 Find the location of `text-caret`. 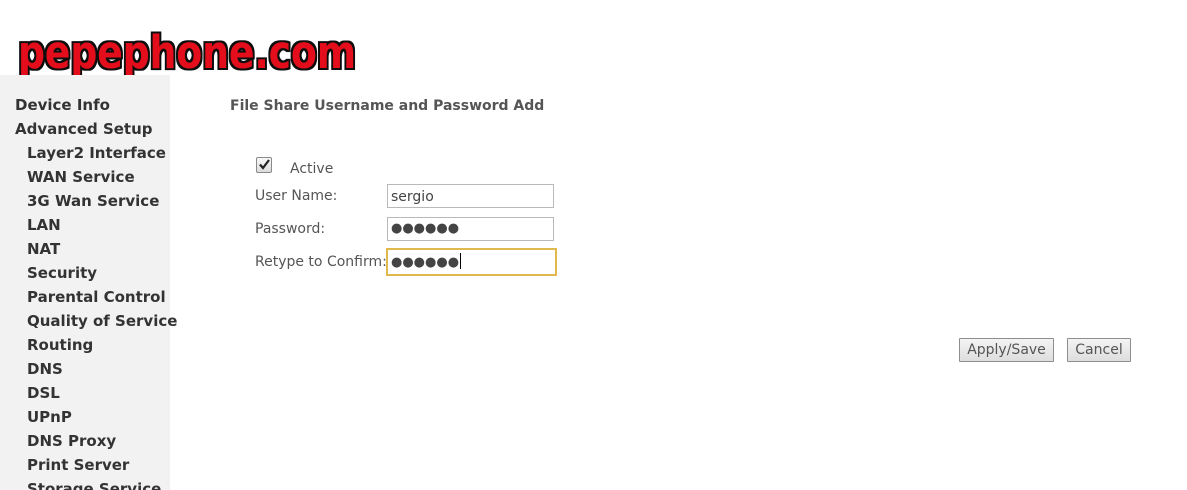

text-caret is located at coordinates (461, 261).